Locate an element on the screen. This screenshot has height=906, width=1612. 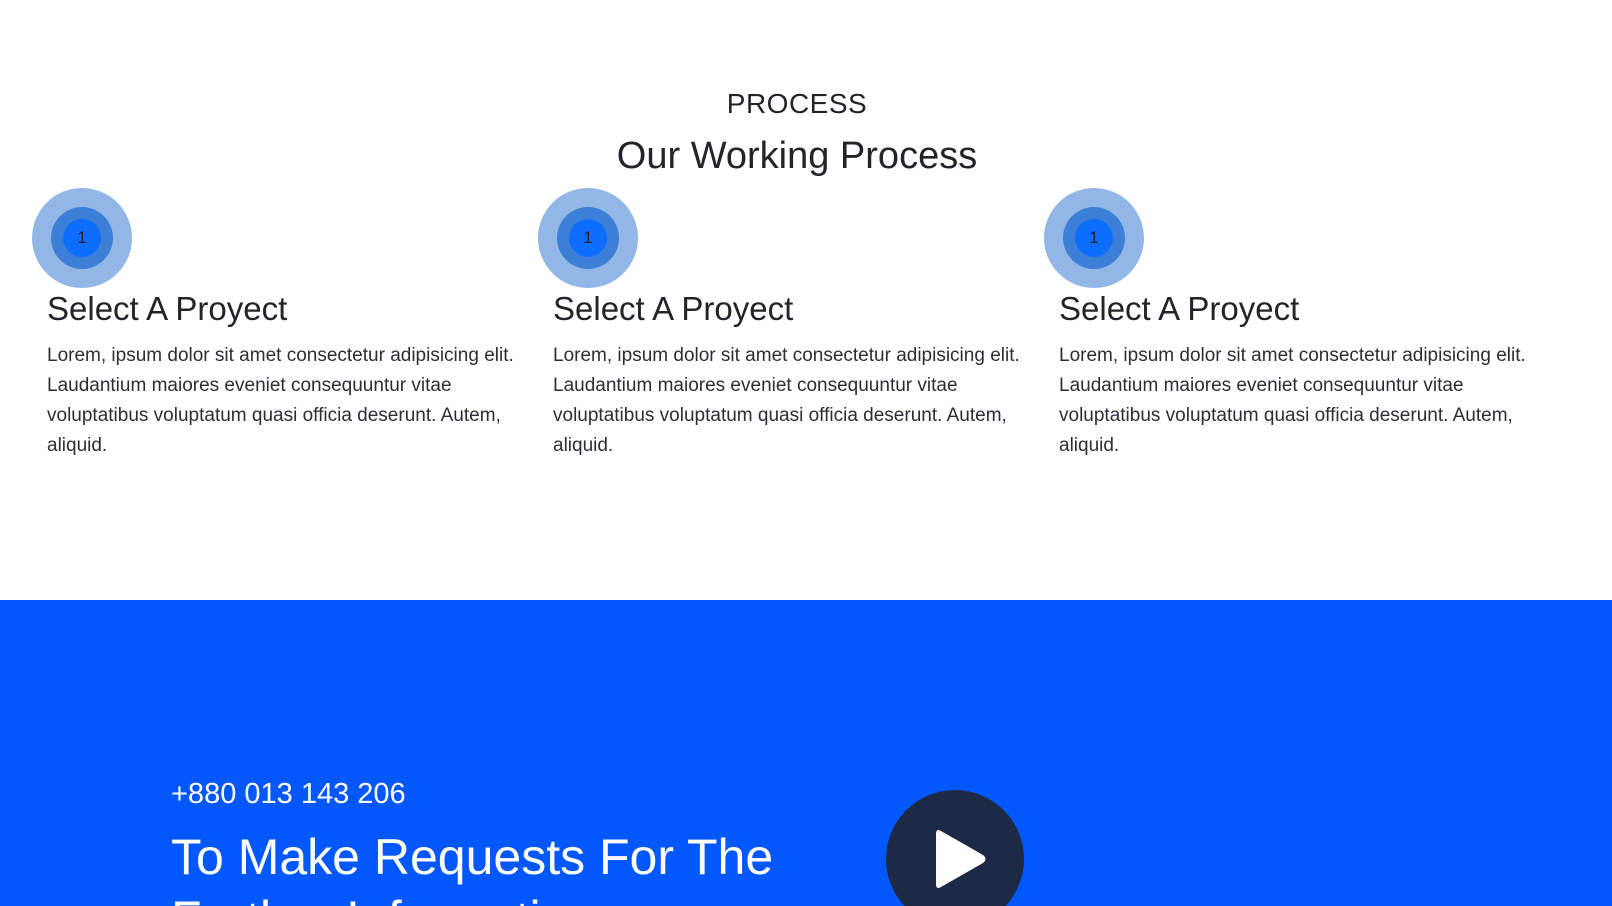
section-title: Our Working Process is located at coordinates (797, 156).